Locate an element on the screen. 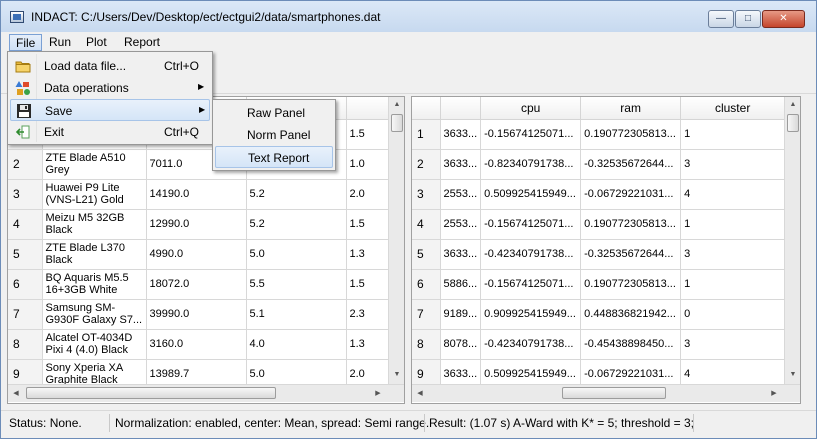  column-header-ram: ram is located at coordinates (631, 108).